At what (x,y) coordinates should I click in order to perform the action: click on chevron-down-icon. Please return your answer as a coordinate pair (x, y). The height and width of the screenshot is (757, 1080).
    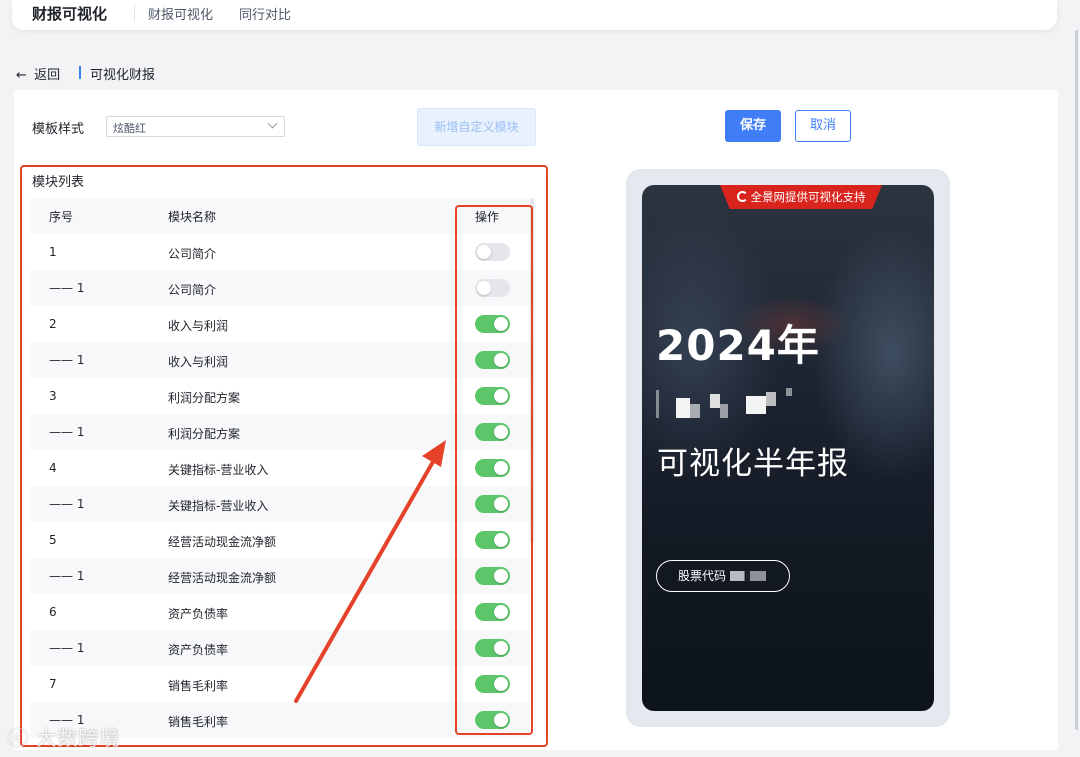
    Looking at the image, I should click on (272, 123).